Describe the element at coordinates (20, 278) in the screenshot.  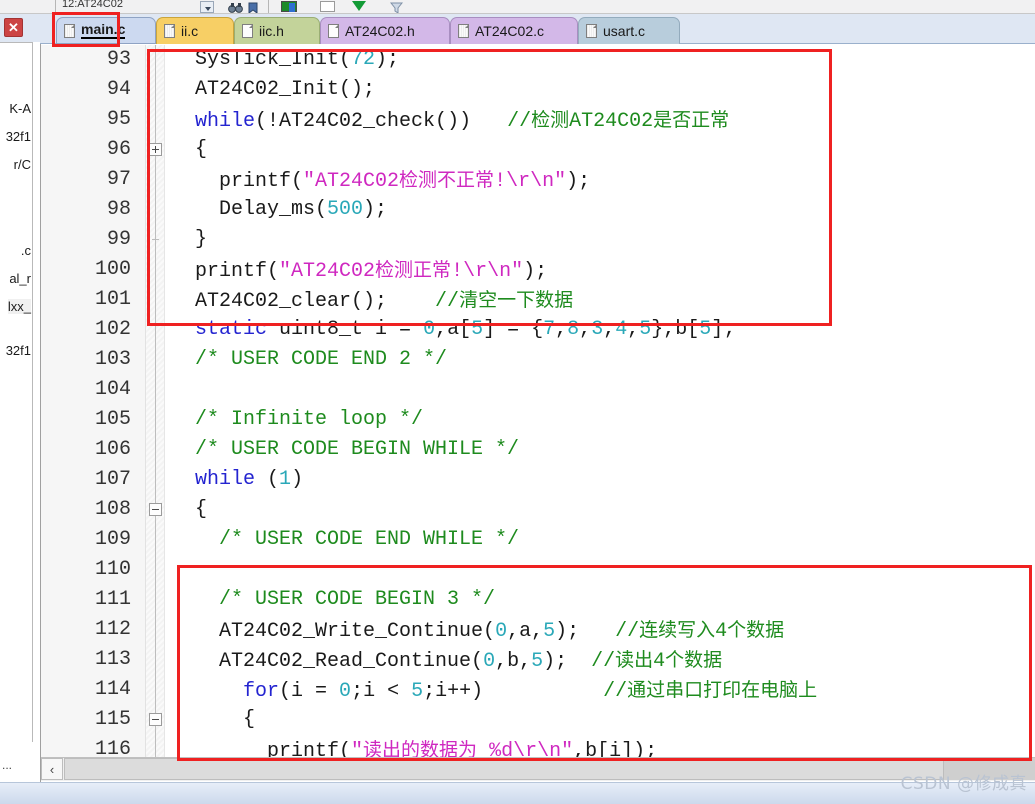
I see `tree-item-4: al_r` at that location.